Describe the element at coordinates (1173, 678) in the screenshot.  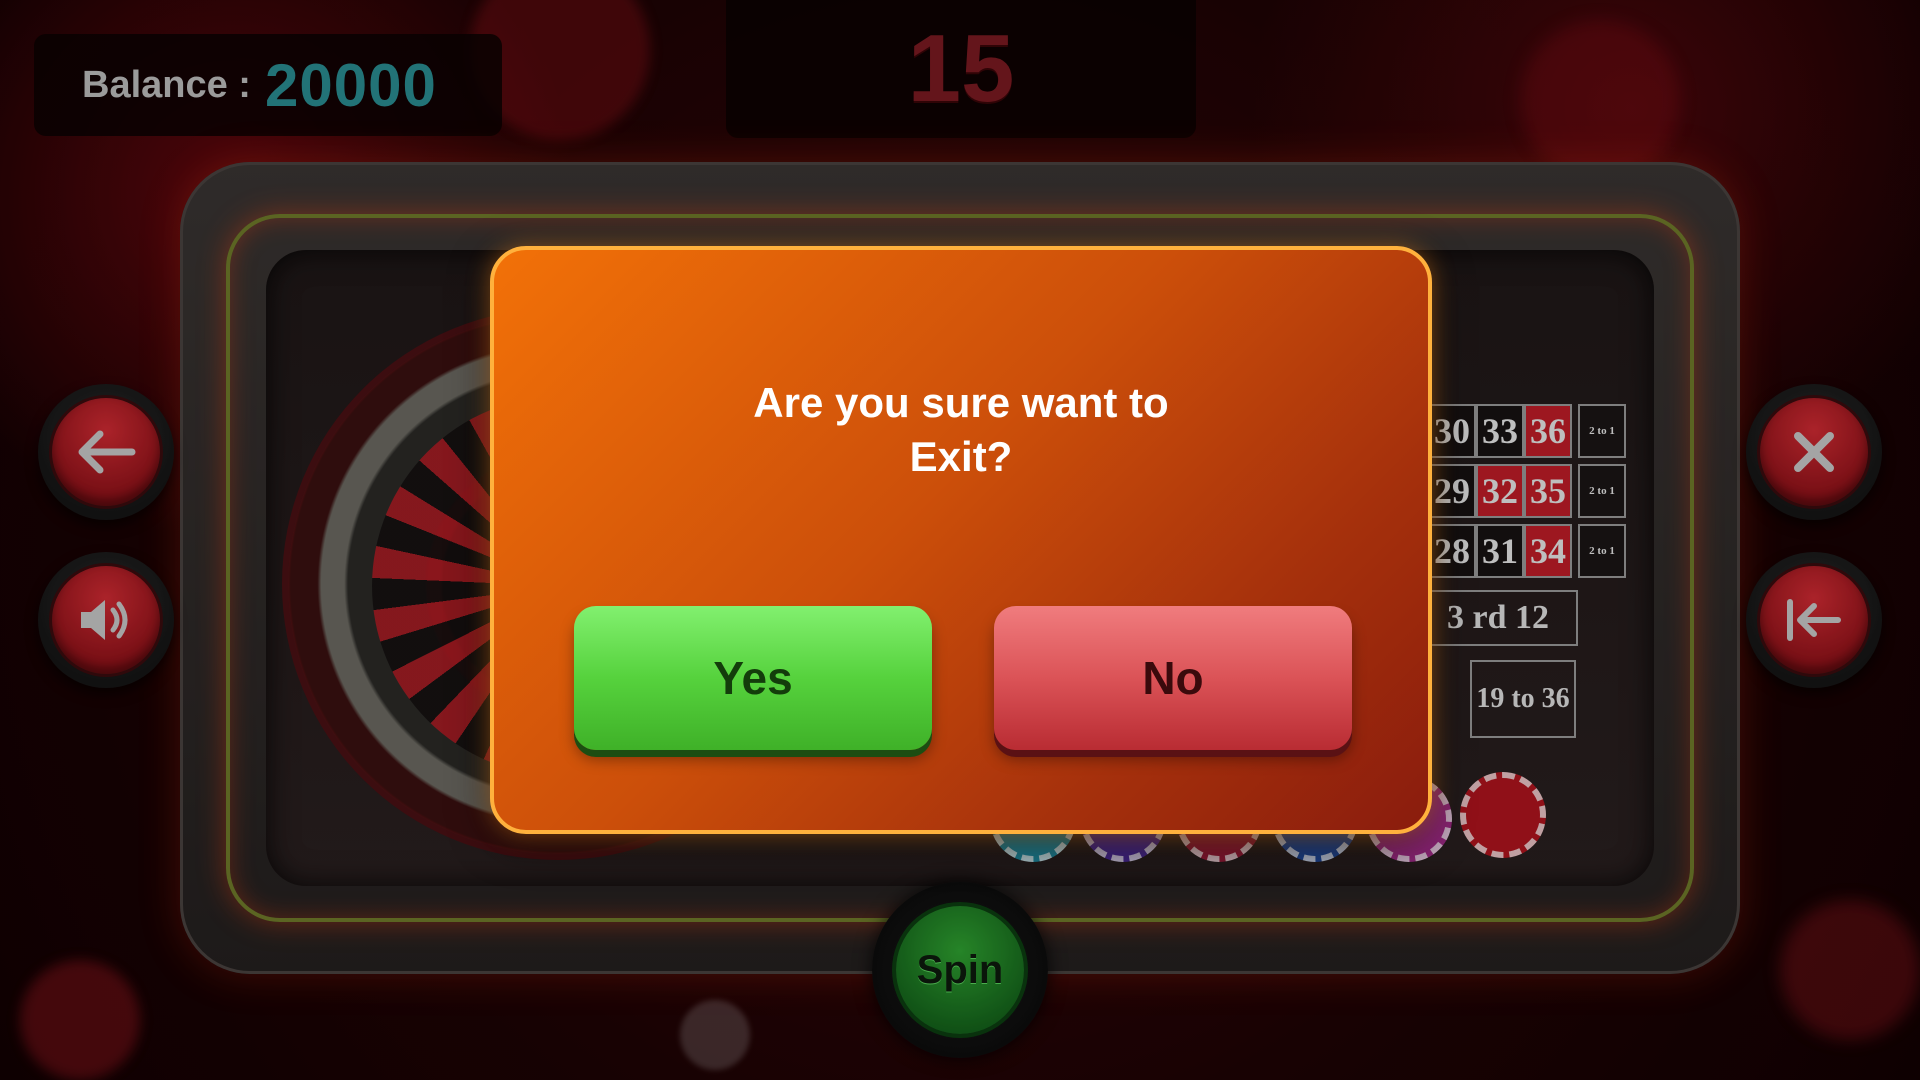
I see `no-button: No` at that location.